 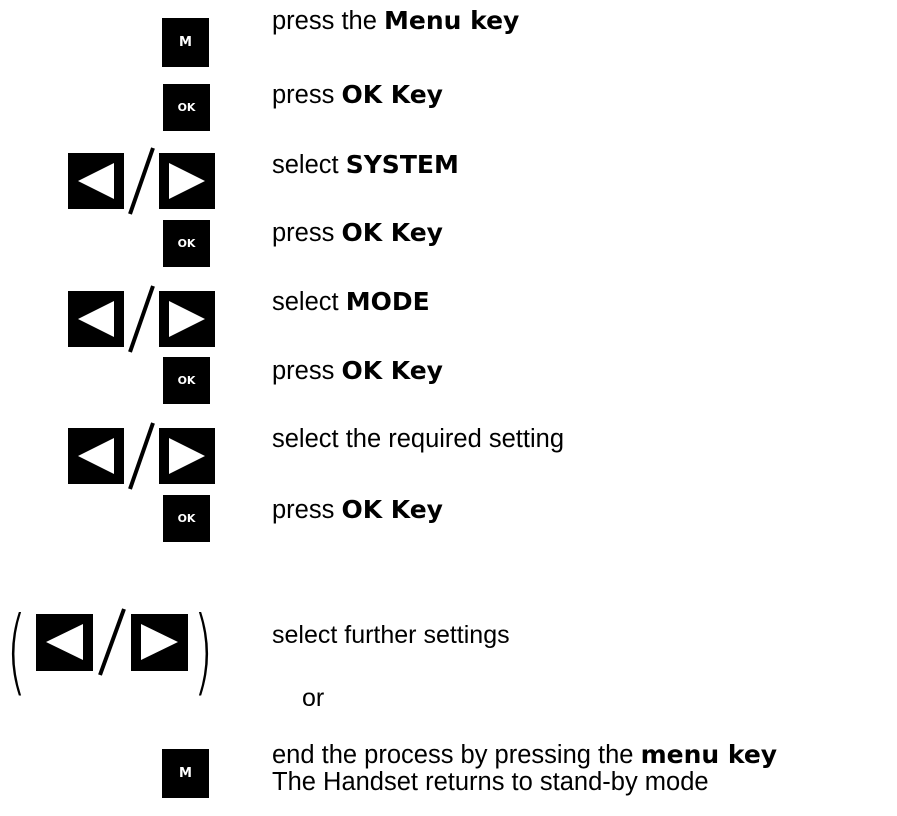 I want to click on step-select-further-settings: select further settings, so click(x=391, y=635).